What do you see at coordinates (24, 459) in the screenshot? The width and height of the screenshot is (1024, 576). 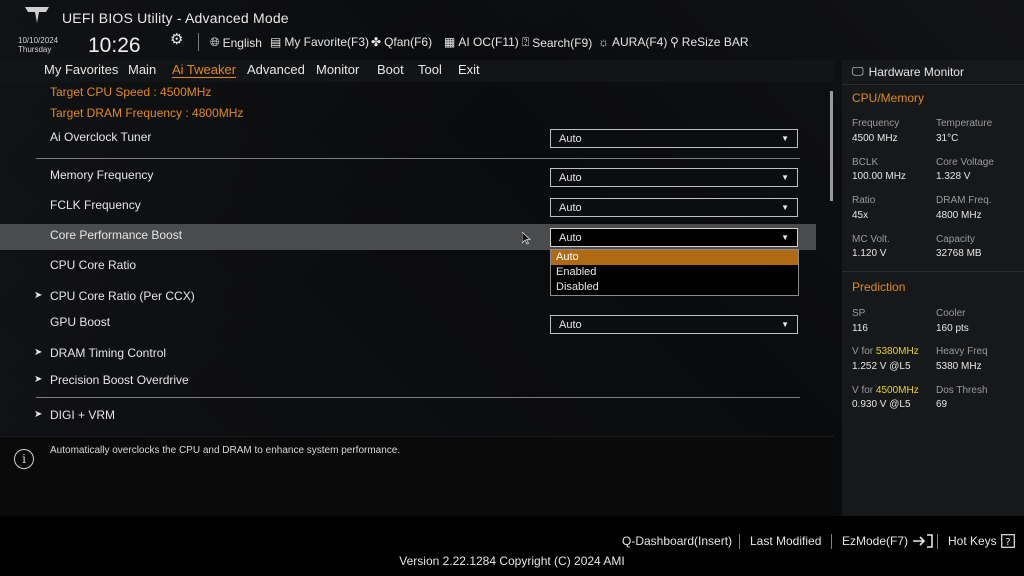 I see `info-icon: i` at bounding box center [24, 459].